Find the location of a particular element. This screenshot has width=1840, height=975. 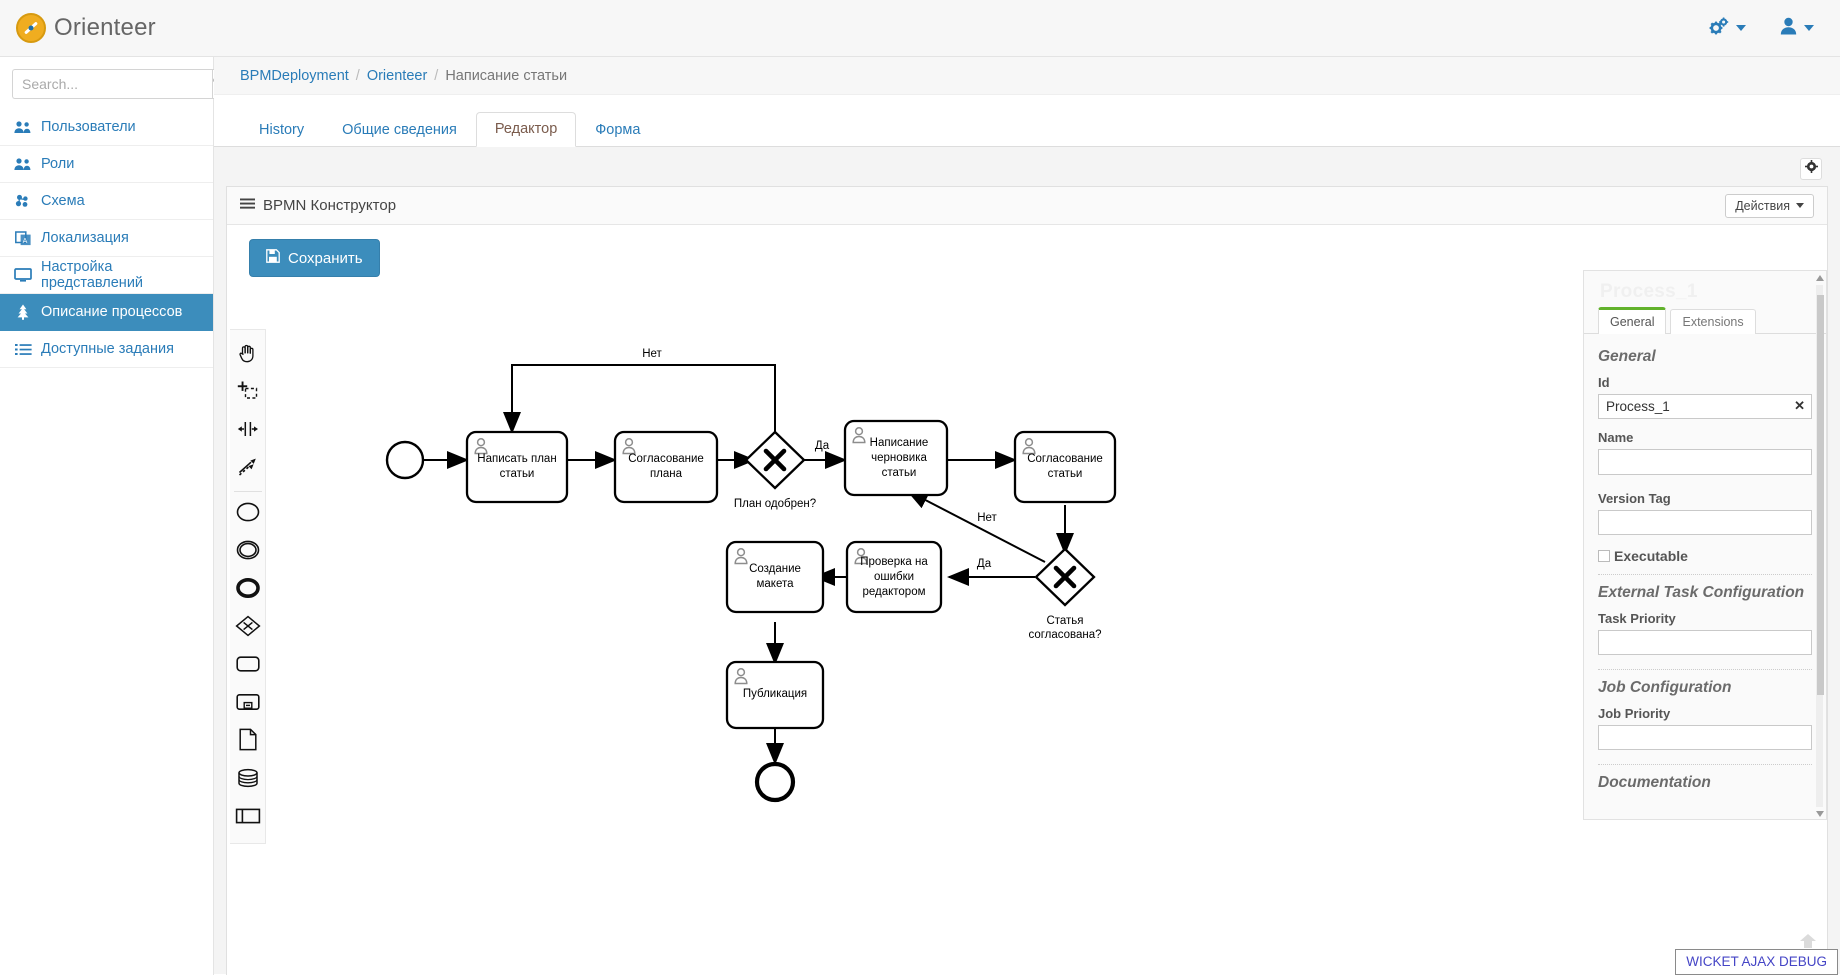

task-priority-field is located at coordinates (1705, 642).